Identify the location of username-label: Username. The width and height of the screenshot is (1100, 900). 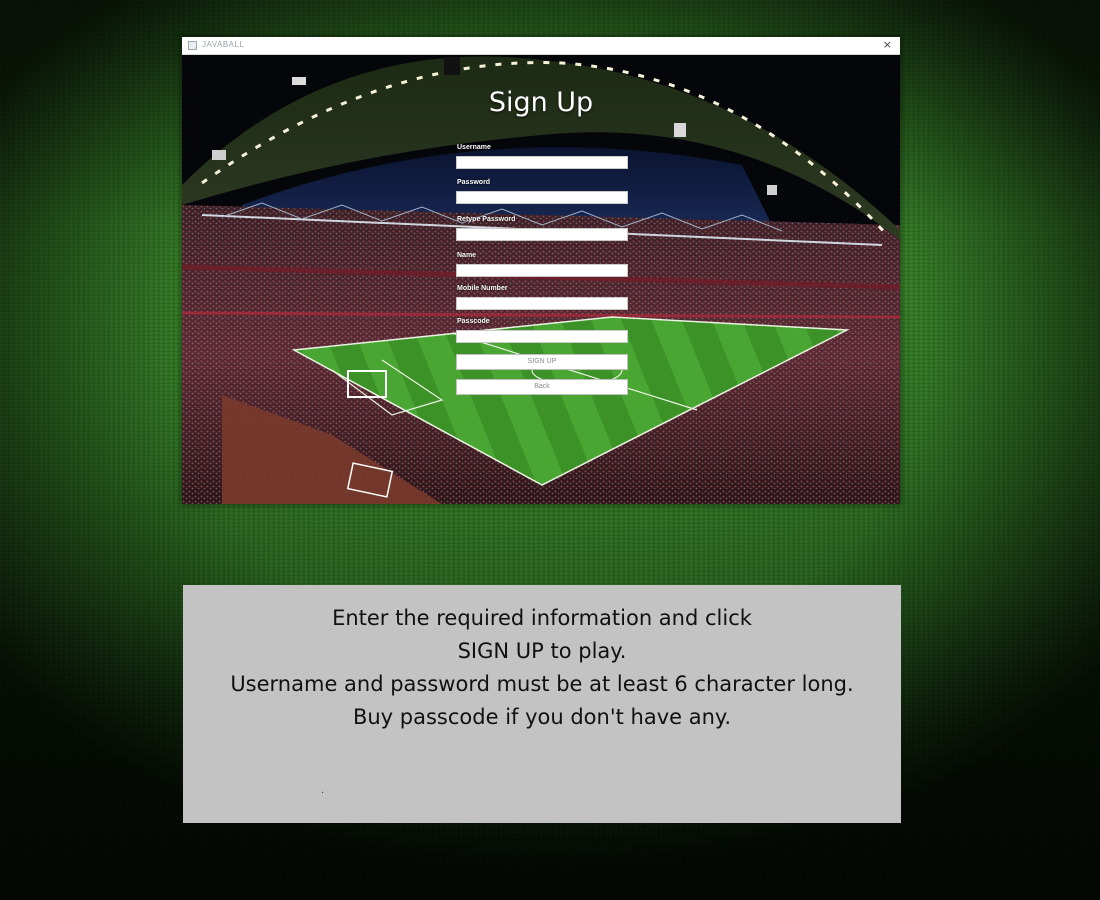
(474, 147).